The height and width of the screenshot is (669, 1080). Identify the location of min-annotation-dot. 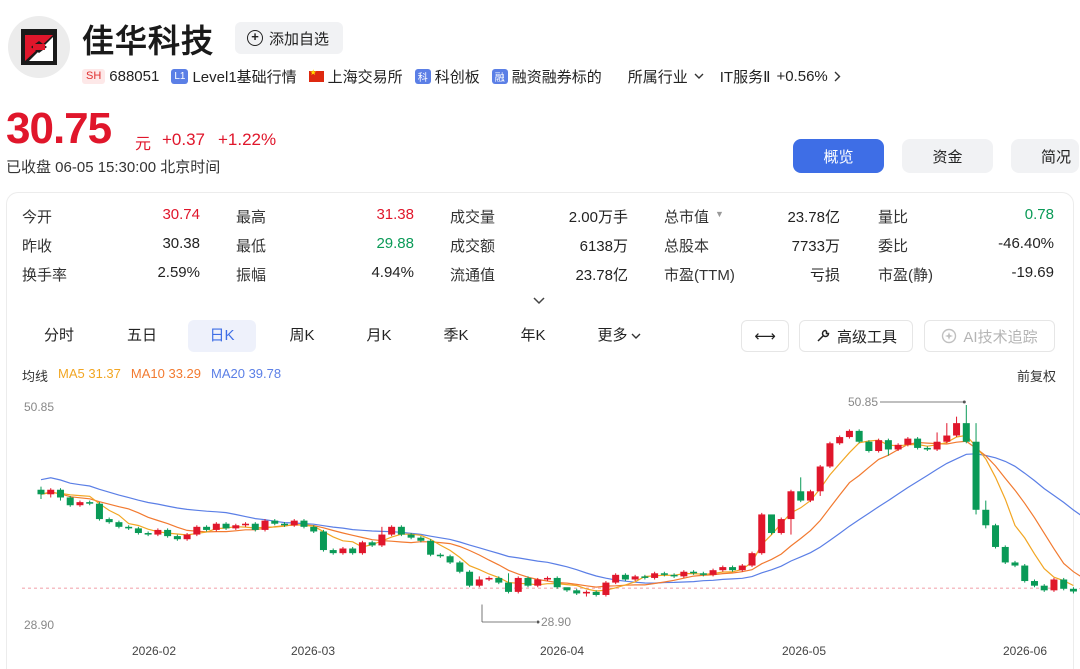
(538, 622).